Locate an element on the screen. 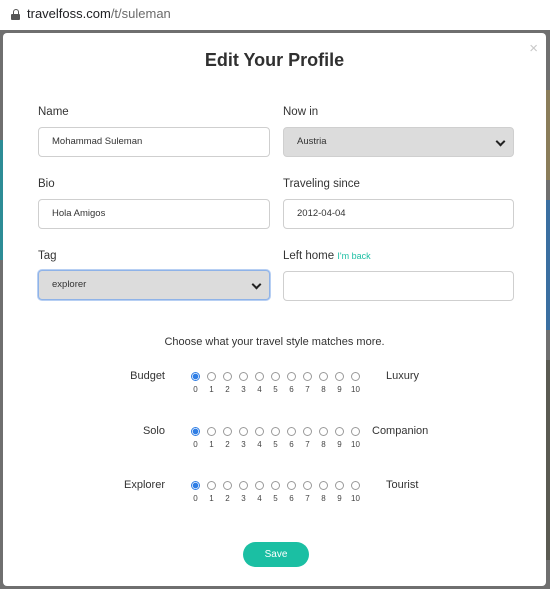  bio-label: Bio is located at coordinates (46, 184).